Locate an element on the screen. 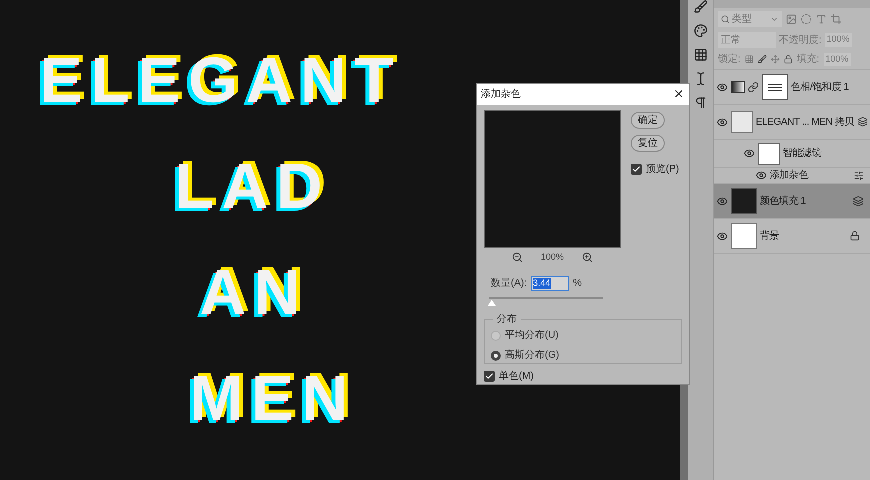 This screenshot has width=870, height=480. layer-row: 添加杂色 is located at coordinates (792, 176).